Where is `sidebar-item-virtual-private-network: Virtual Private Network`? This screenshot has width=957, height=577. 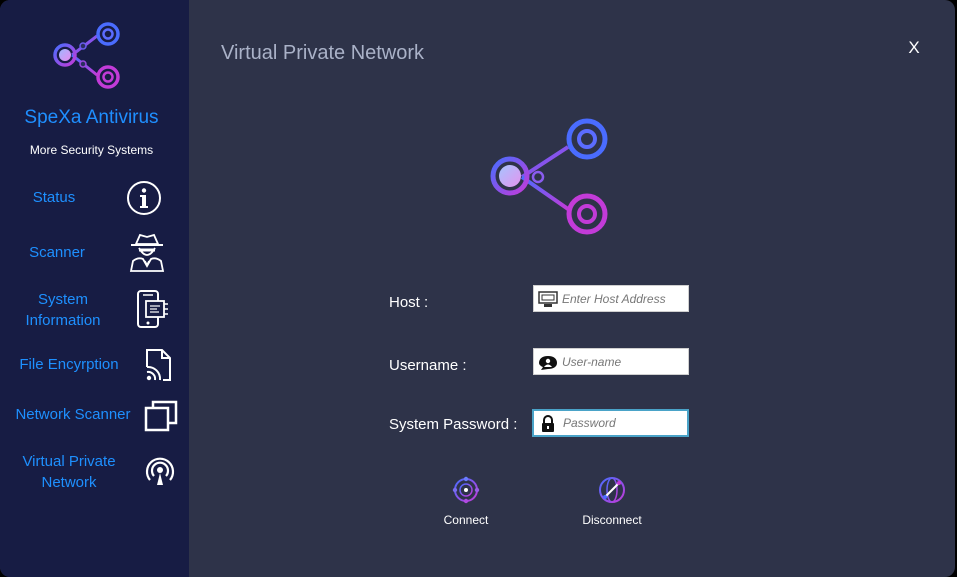 sidebar-item-virtual-private-network: Virtual Private Network is located at coordinates (94, 471).